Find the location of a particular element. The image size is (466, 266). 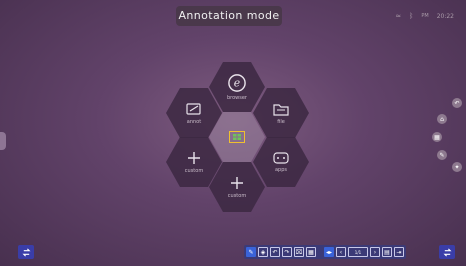

chevron-left-icon: ‹ is located at coordinates (341, 252).